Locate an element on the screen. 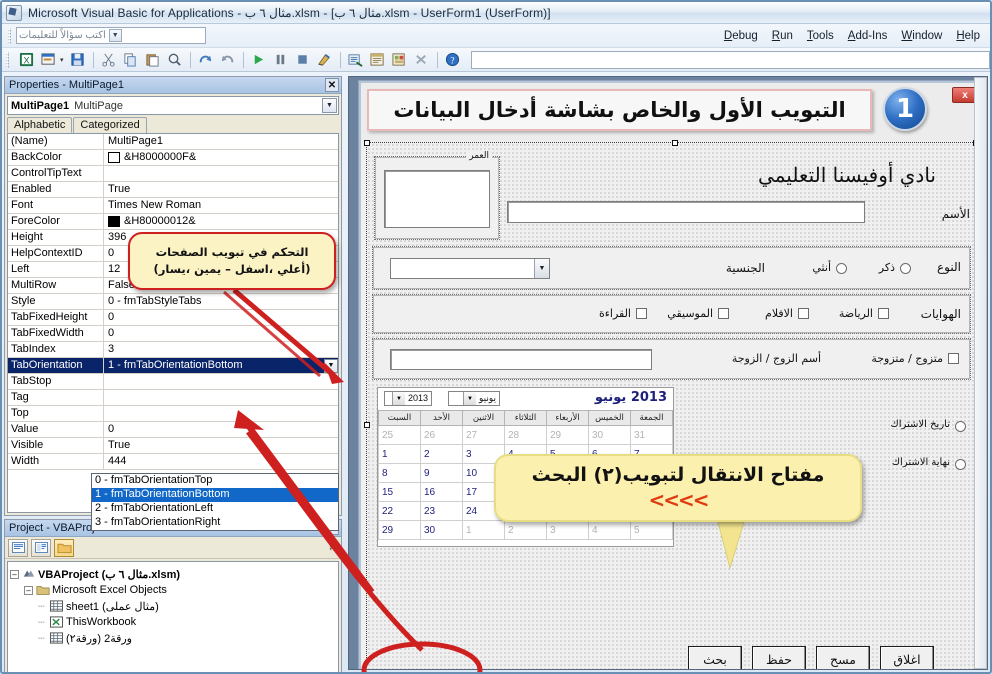  copy-icon is located at coordinates (131, 60).